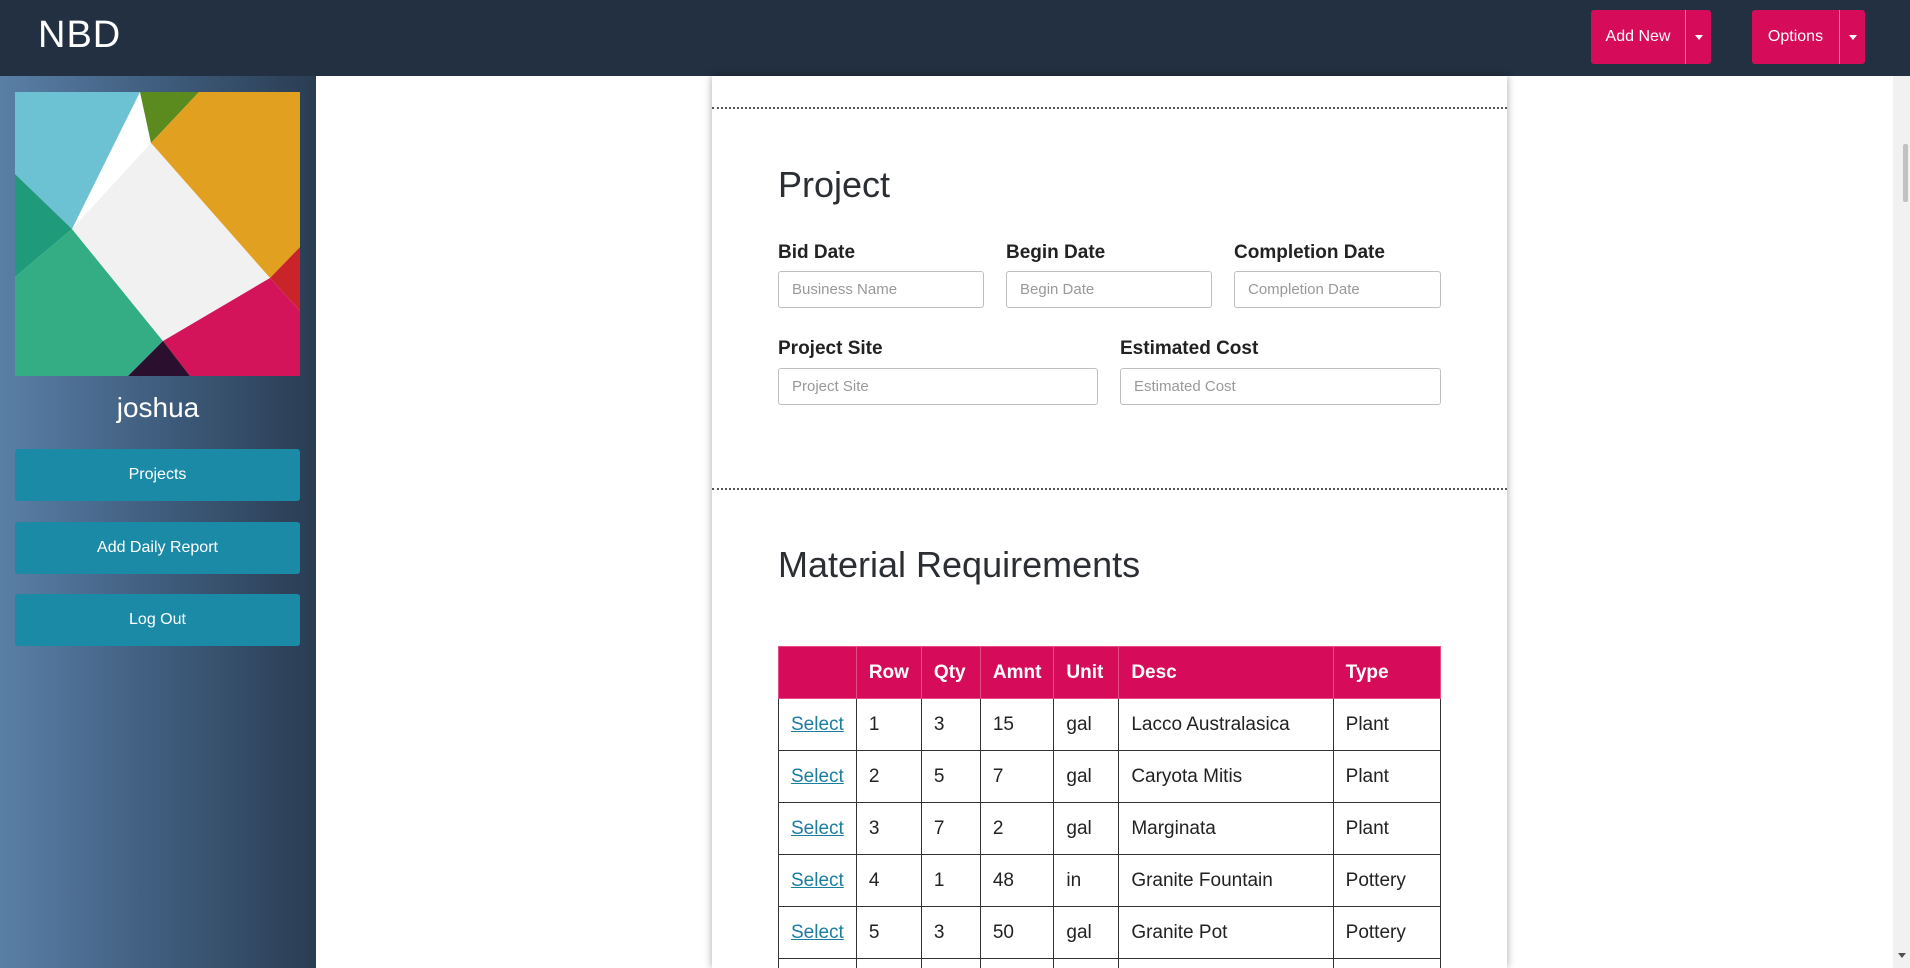  Describe the element at coordinates (938, 386) in the screenshot. I see `project-site-input` at that location.